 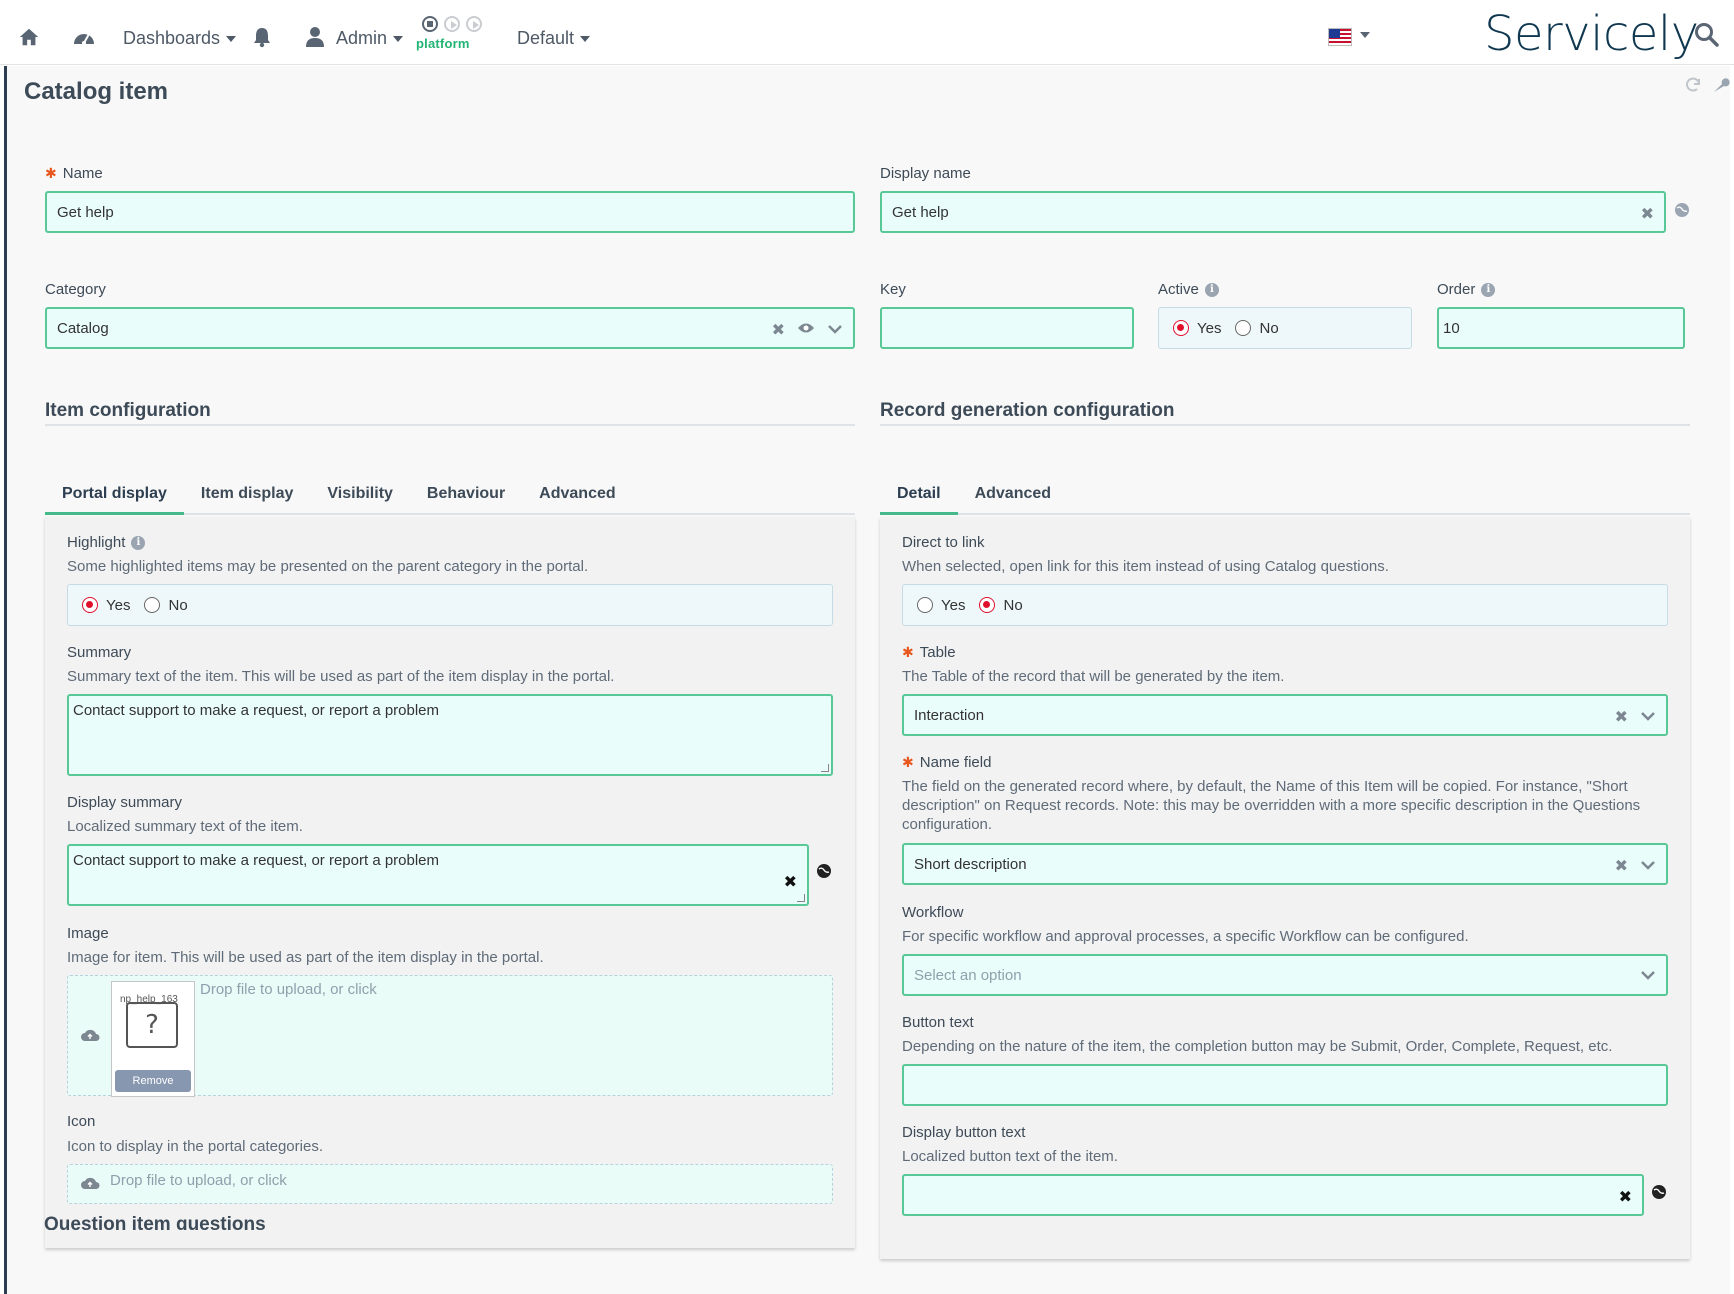 What do you see at coordinates (180, 38) in the screenshot?
I see `dashboards-menu: Dashboards` at bounding box center [180, 38].